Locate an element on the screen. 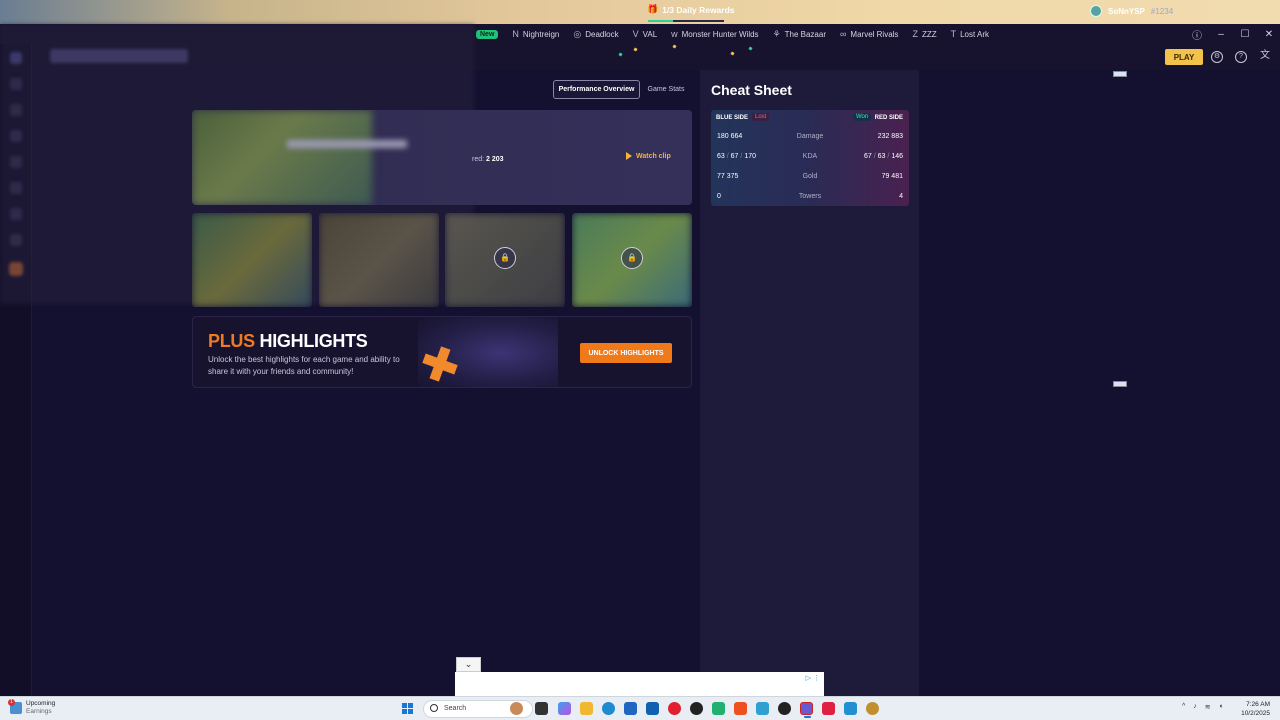 This screenshot has height=720, width=1280. game-tab-marvel-rivals: ∞ Marvel Rivals is located at coordinates (869, 34).